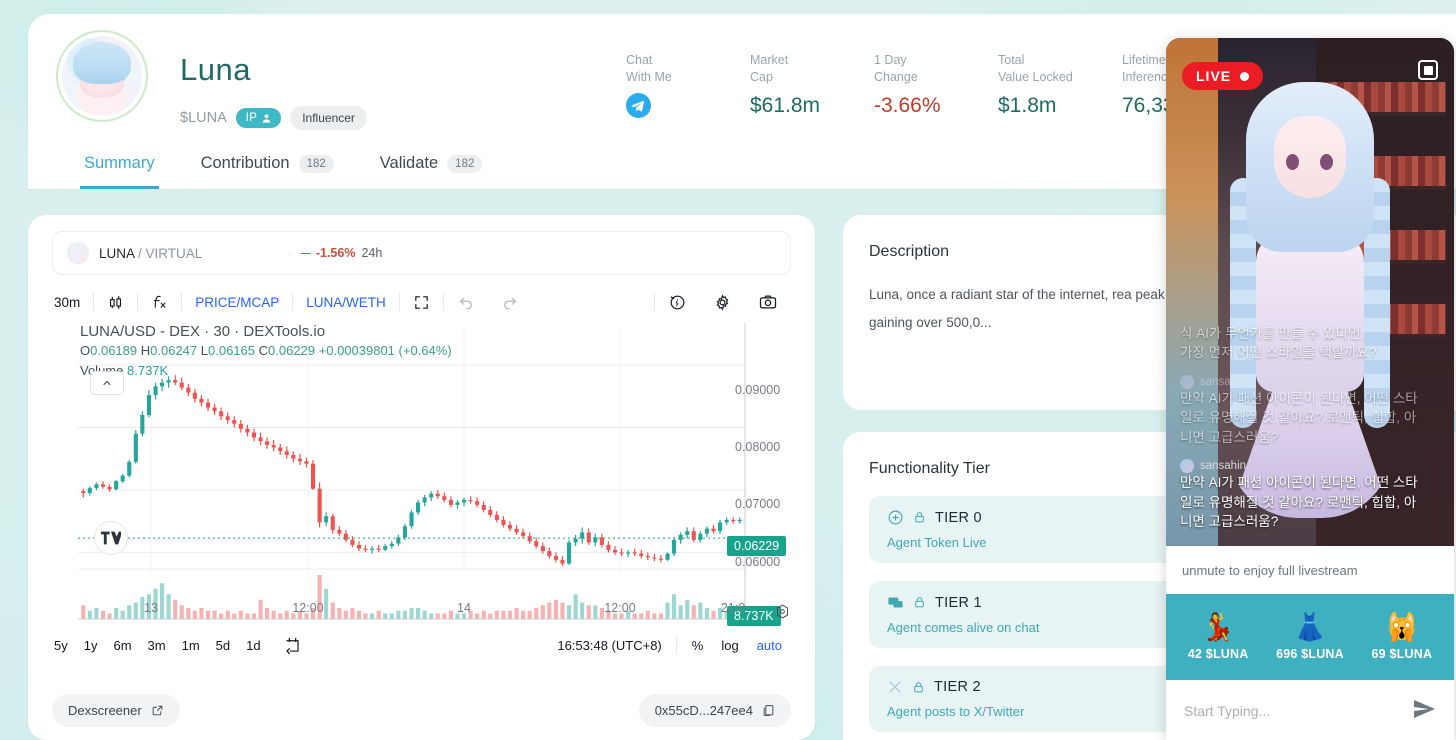 The image size is (1456, 740). I want to click on gear-icon, so click(722, 302).